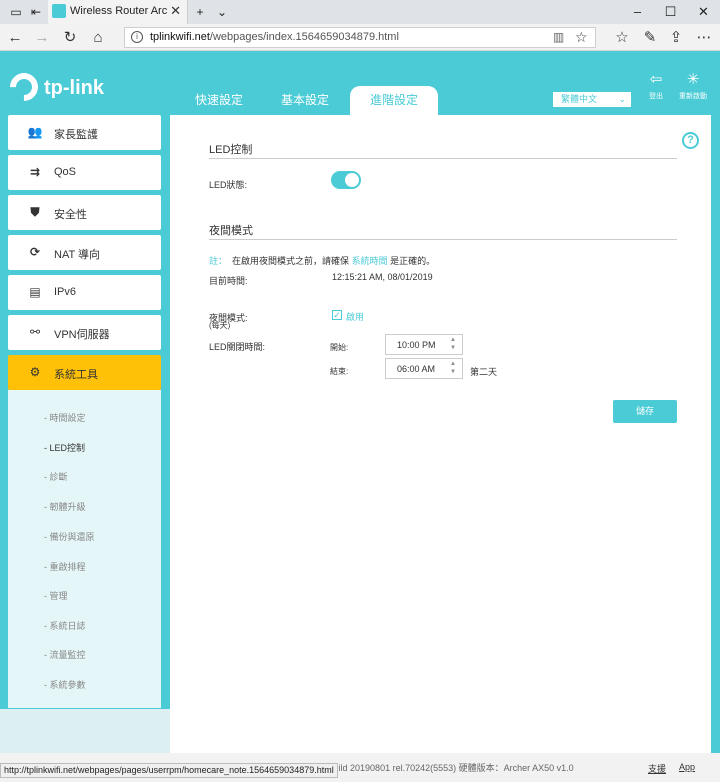 Image resolution: width=720 pixels, height=782 pixels. What do you see at coordinates (35, 292) in the screenshot?
I see `ipv6-icon: ▤` at bounding box center [35, 292].